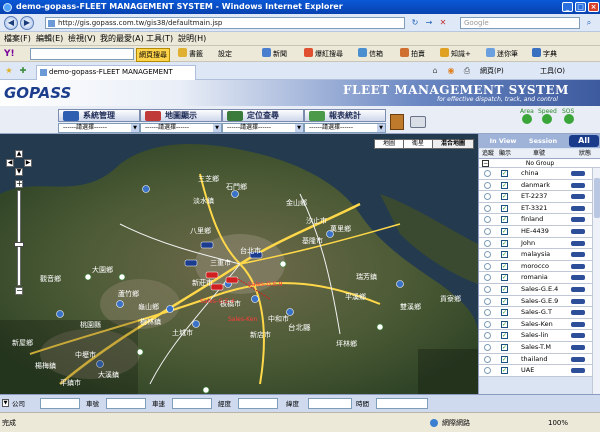  What do you see at coordinates (11, 23) in the screenshot?
I see `back-button: ◀` at bounding box center [11, 23].